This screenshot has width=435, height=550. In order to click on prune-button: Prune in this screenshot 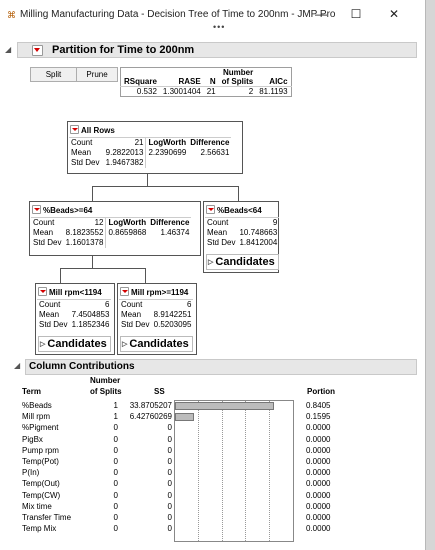, I will do `click(97, 74)`.